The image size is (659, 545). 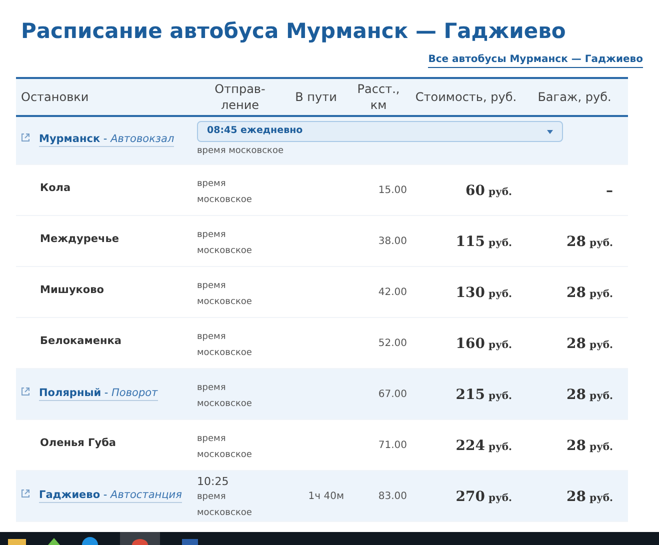 What do you see at coordinates (484, 344) in the screenshot?
I see `price-value: 160 руб.` at bounding box center [484, 344].